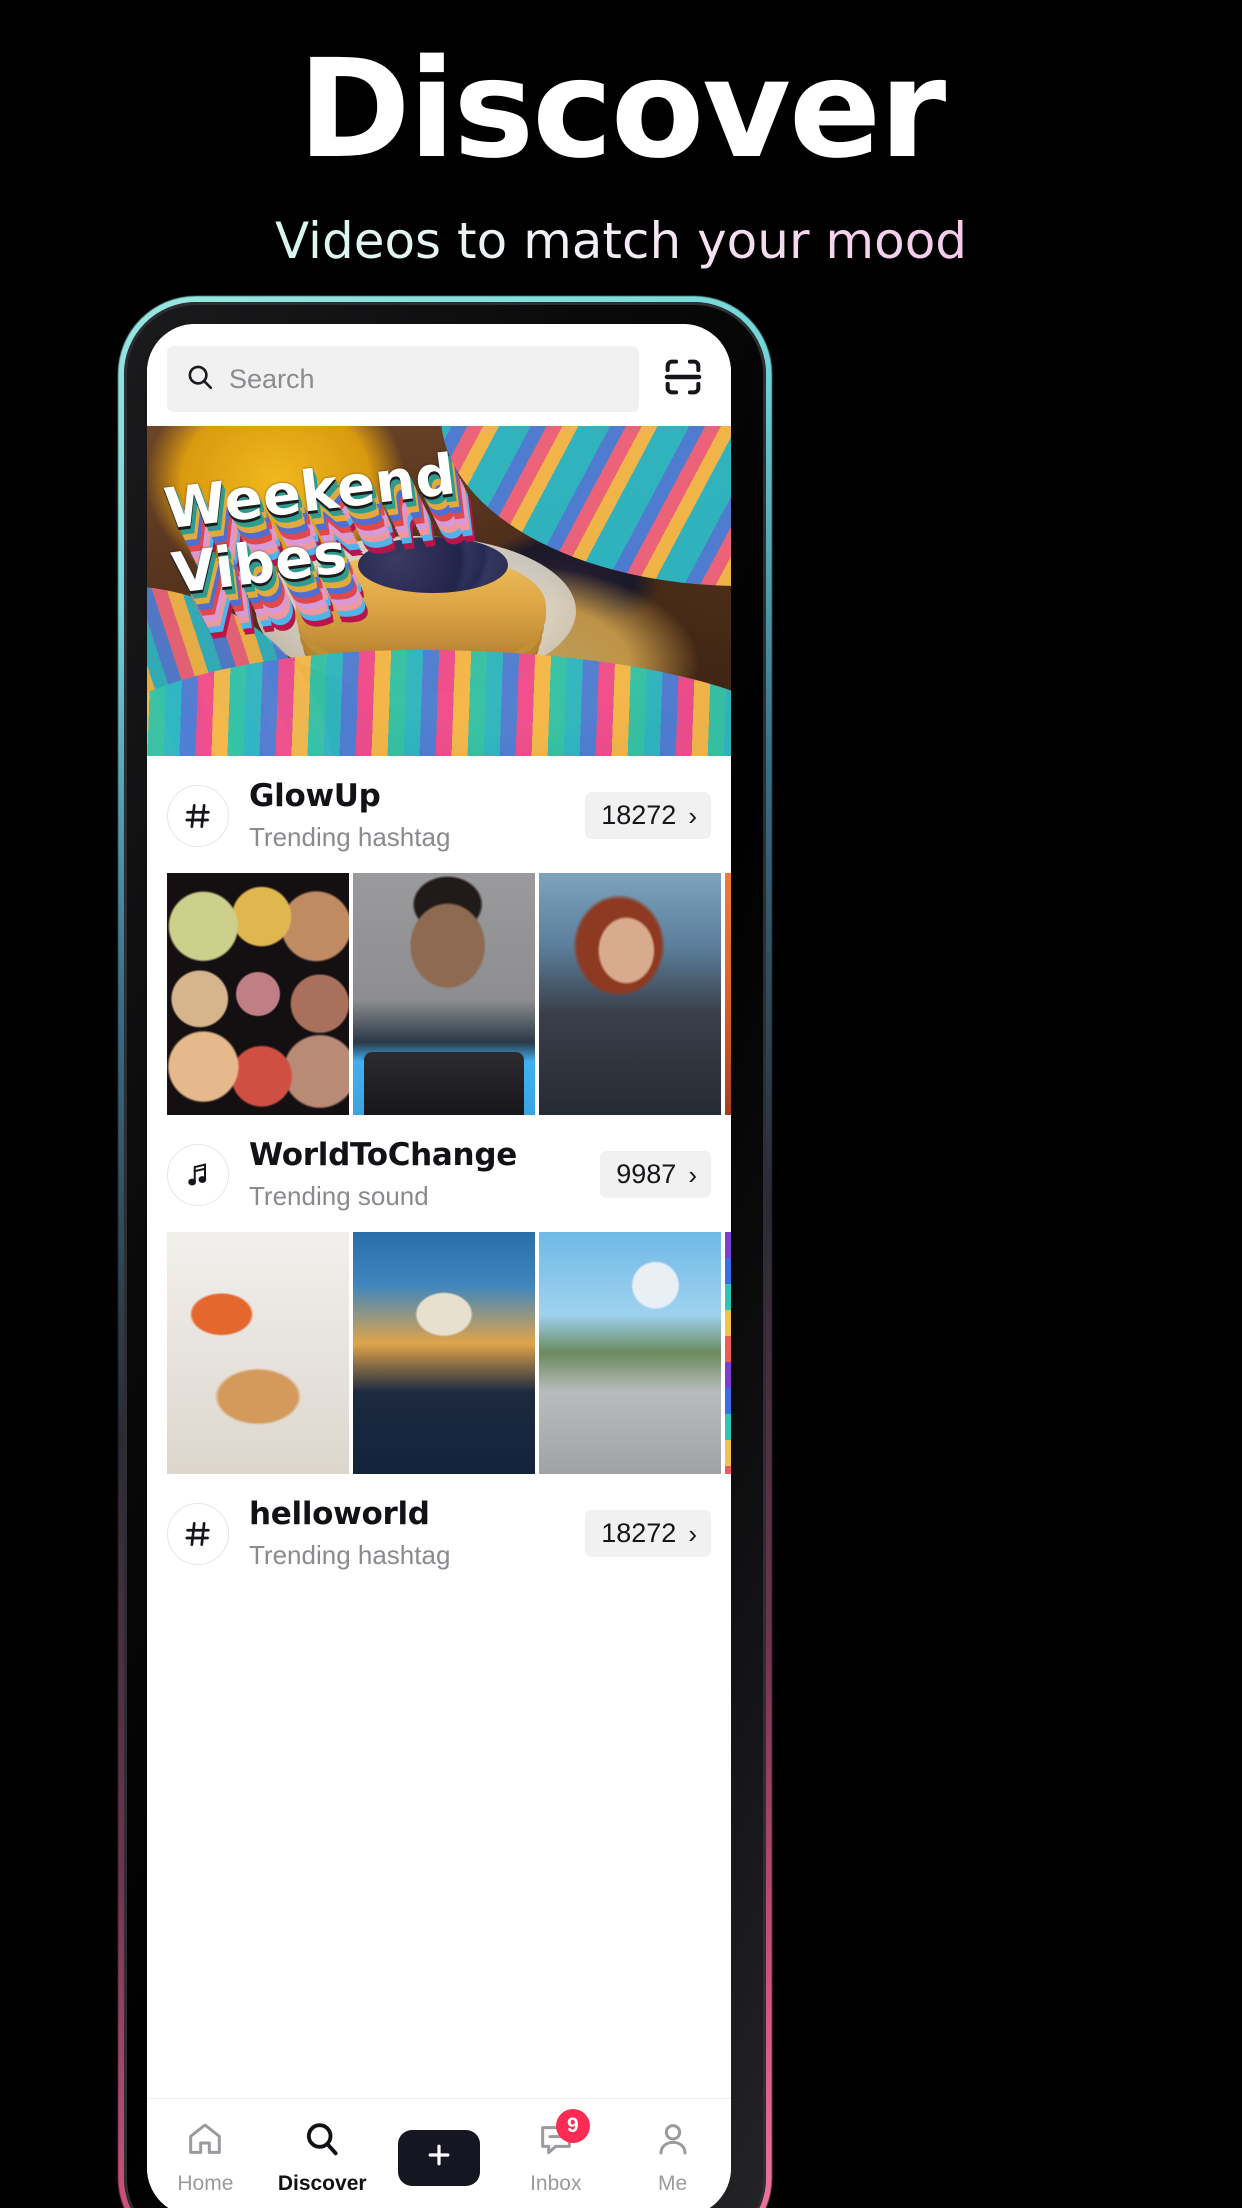  I want to click on nav-item-create, so click(439, 2157).